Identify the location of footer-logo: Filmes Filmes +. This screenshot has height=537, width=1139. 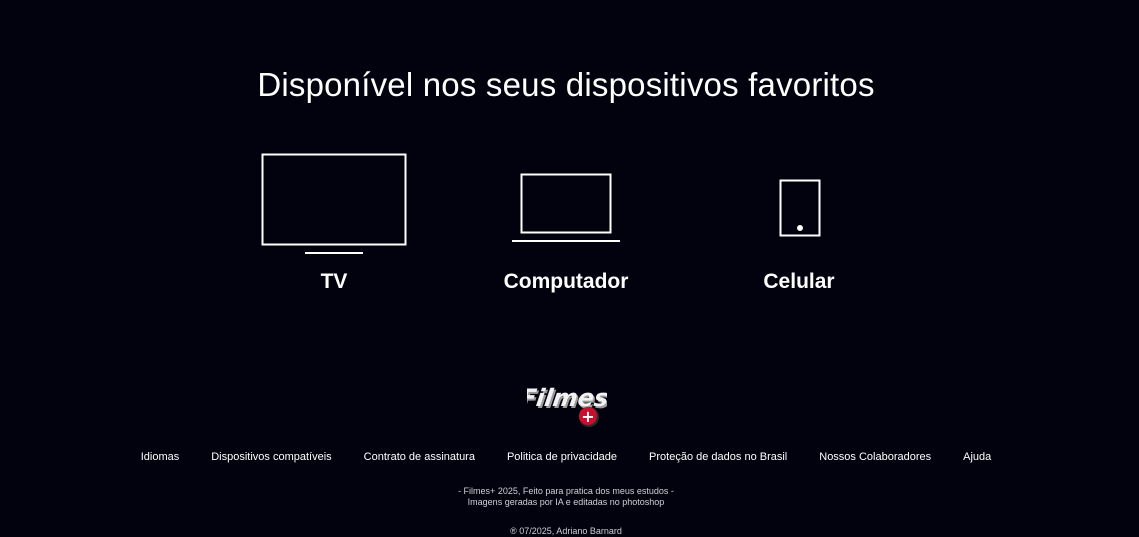
(565, 404).